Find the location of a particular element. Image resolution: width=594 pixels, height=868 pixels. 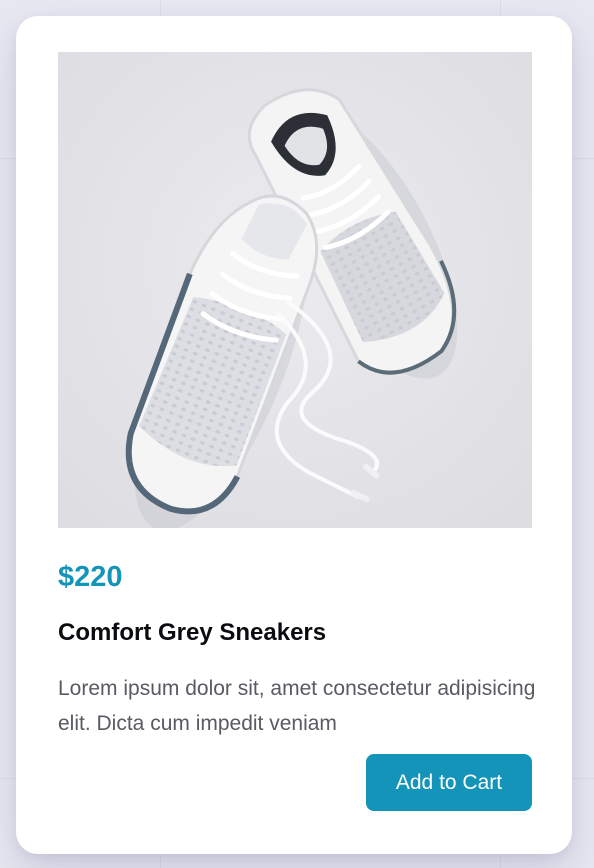

product-price: $220 is located at coordinates (90, 577).